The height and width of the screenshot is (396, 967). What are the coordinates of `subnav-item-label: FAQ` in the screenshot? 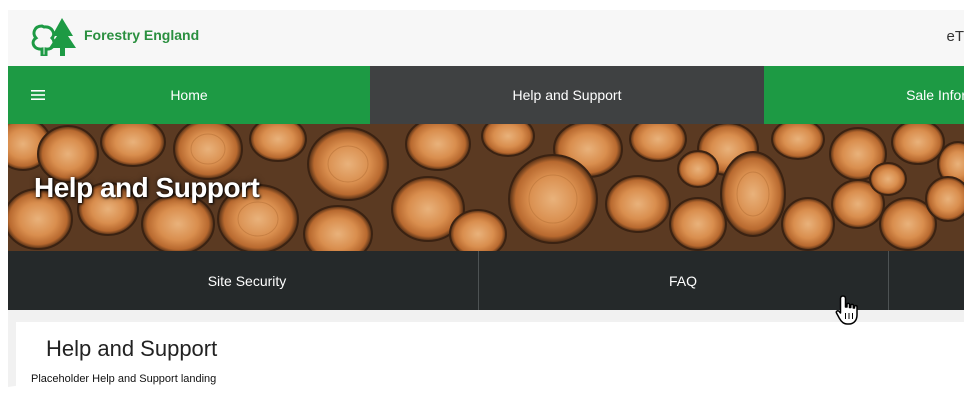 It's located at (682, 280).